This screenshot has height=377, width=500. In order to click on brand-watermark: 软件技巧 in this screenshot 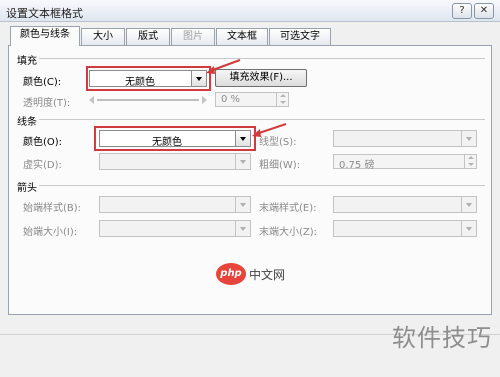, I will do `click(442, 338)`.